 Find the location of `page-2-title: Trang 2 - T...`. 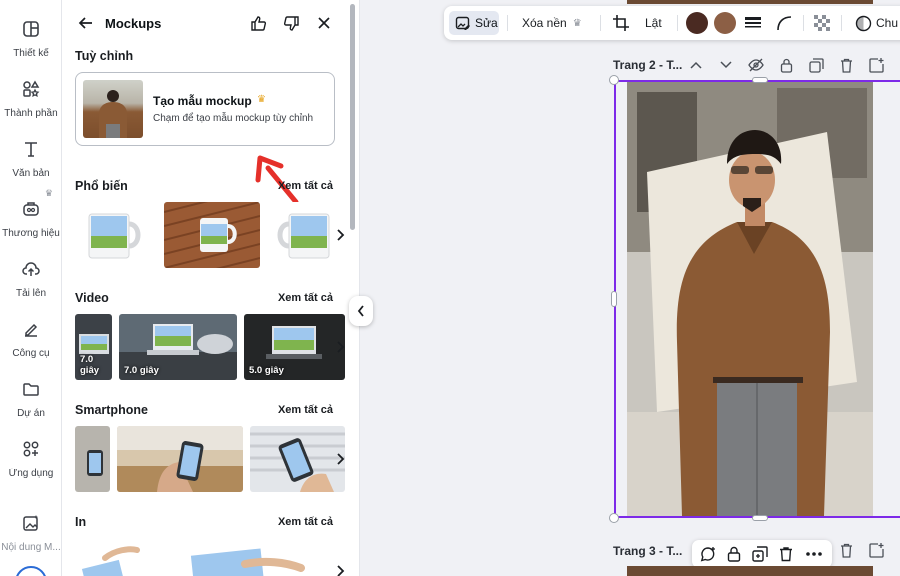

page-2-title: Trang 2 - T... is located at coordinates (647, 65).